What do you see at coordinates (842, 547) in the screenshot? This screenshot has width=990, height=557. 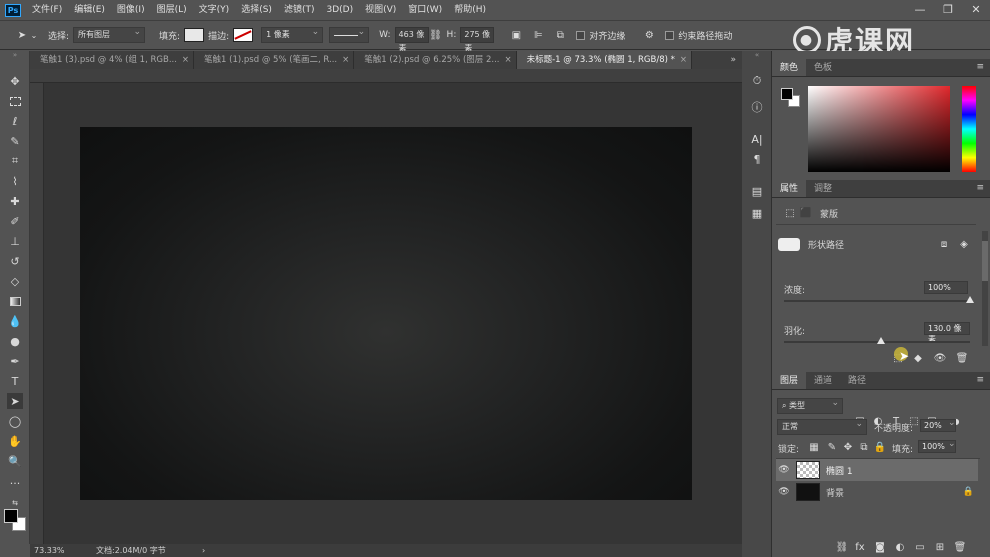 I see `link-layers-icon: ⛓` at bounding box center [842, 547].